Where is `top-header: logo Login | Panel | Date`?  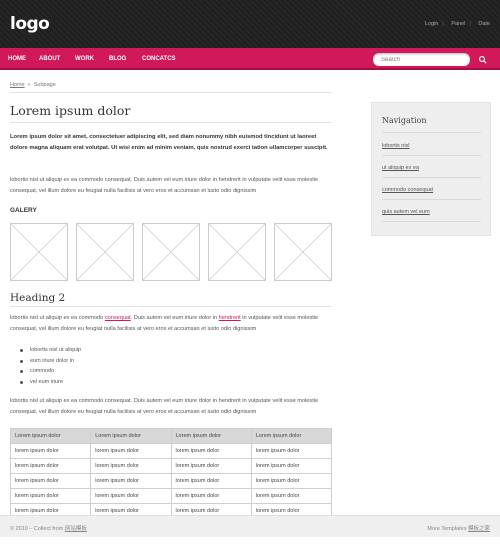 top-header: logo Login | Panel | Date is located at coordinates (250, 24).